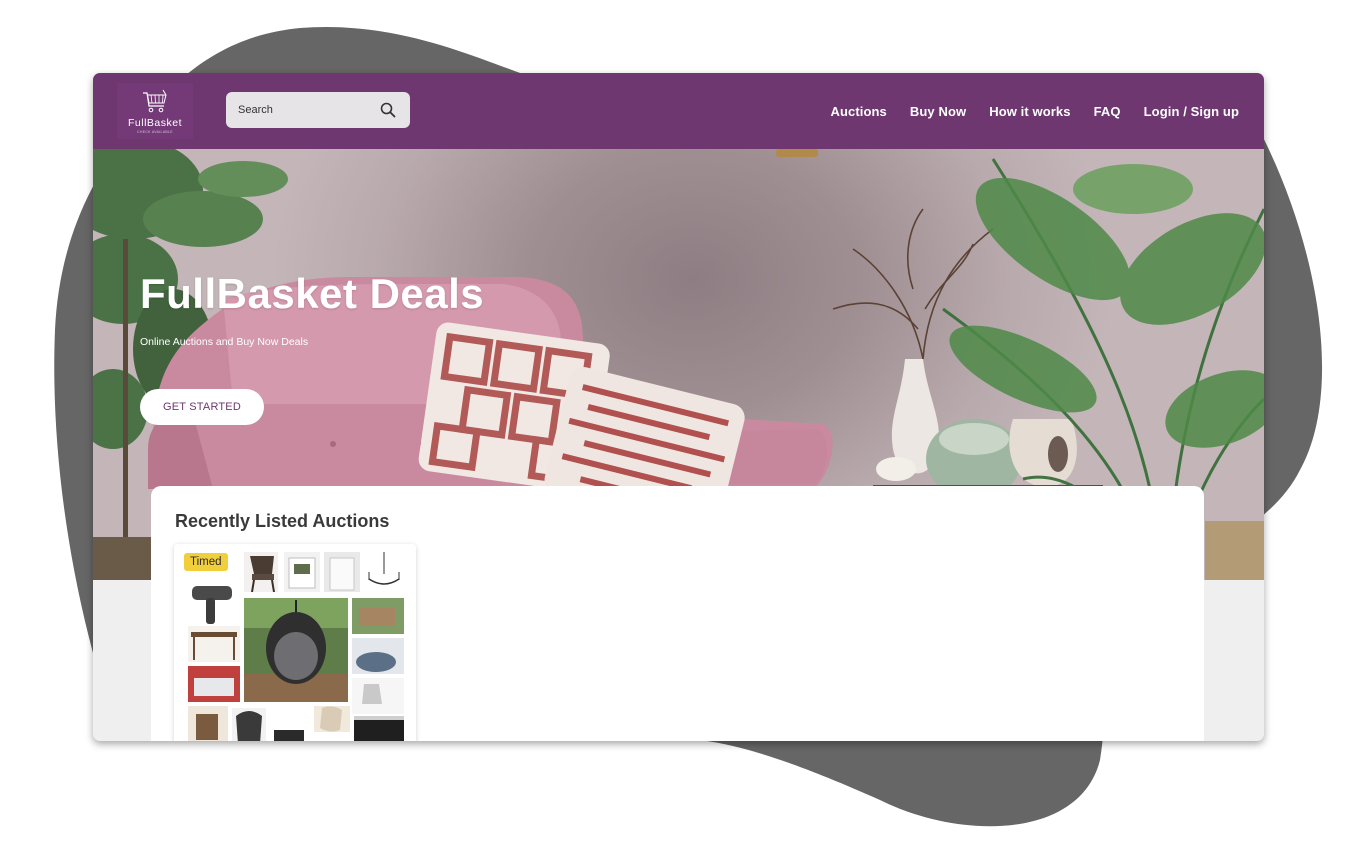 The width and height of the screenshot is (1357, 858). Describe the element at coordinates (309, 110) in the screenshot. I see `search-input` at that location.